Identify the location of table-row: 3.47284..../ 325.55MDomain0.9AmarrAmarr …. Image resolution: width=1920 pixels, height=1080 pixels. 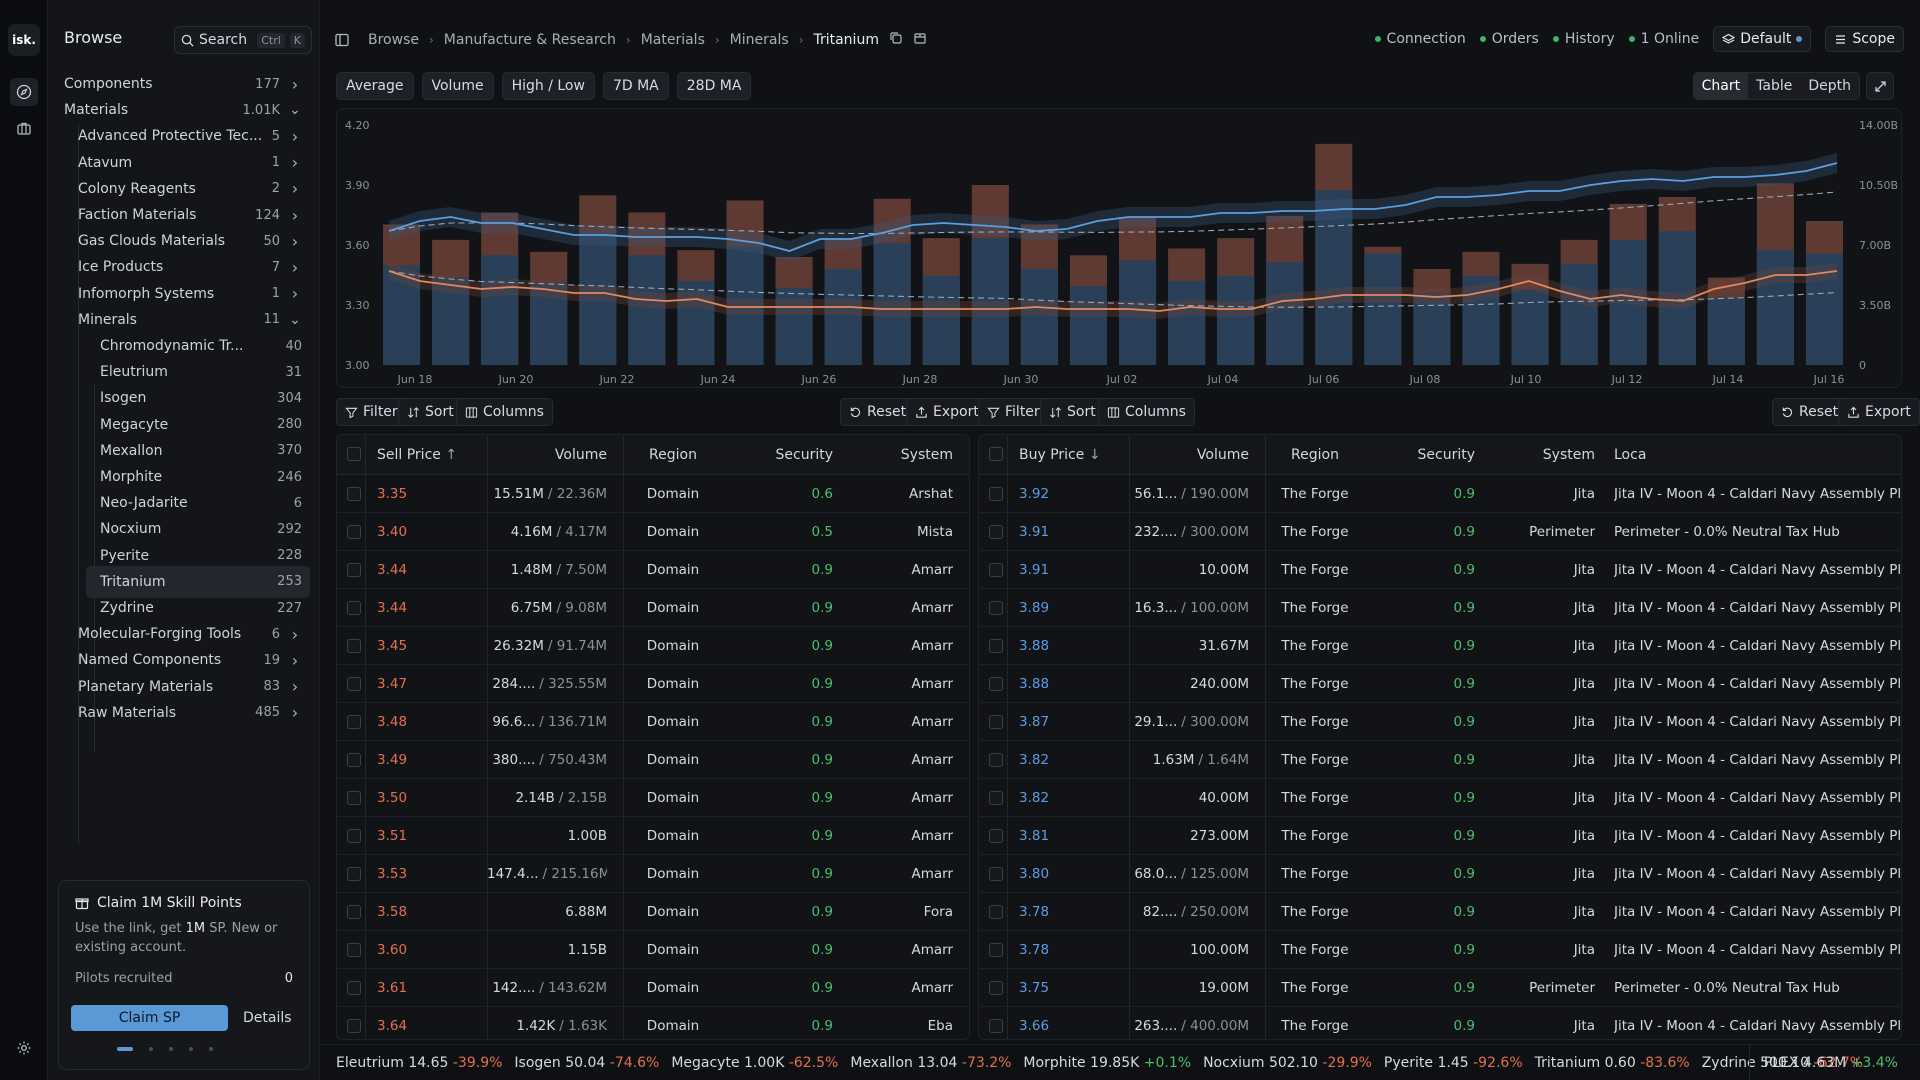
(653, 684).